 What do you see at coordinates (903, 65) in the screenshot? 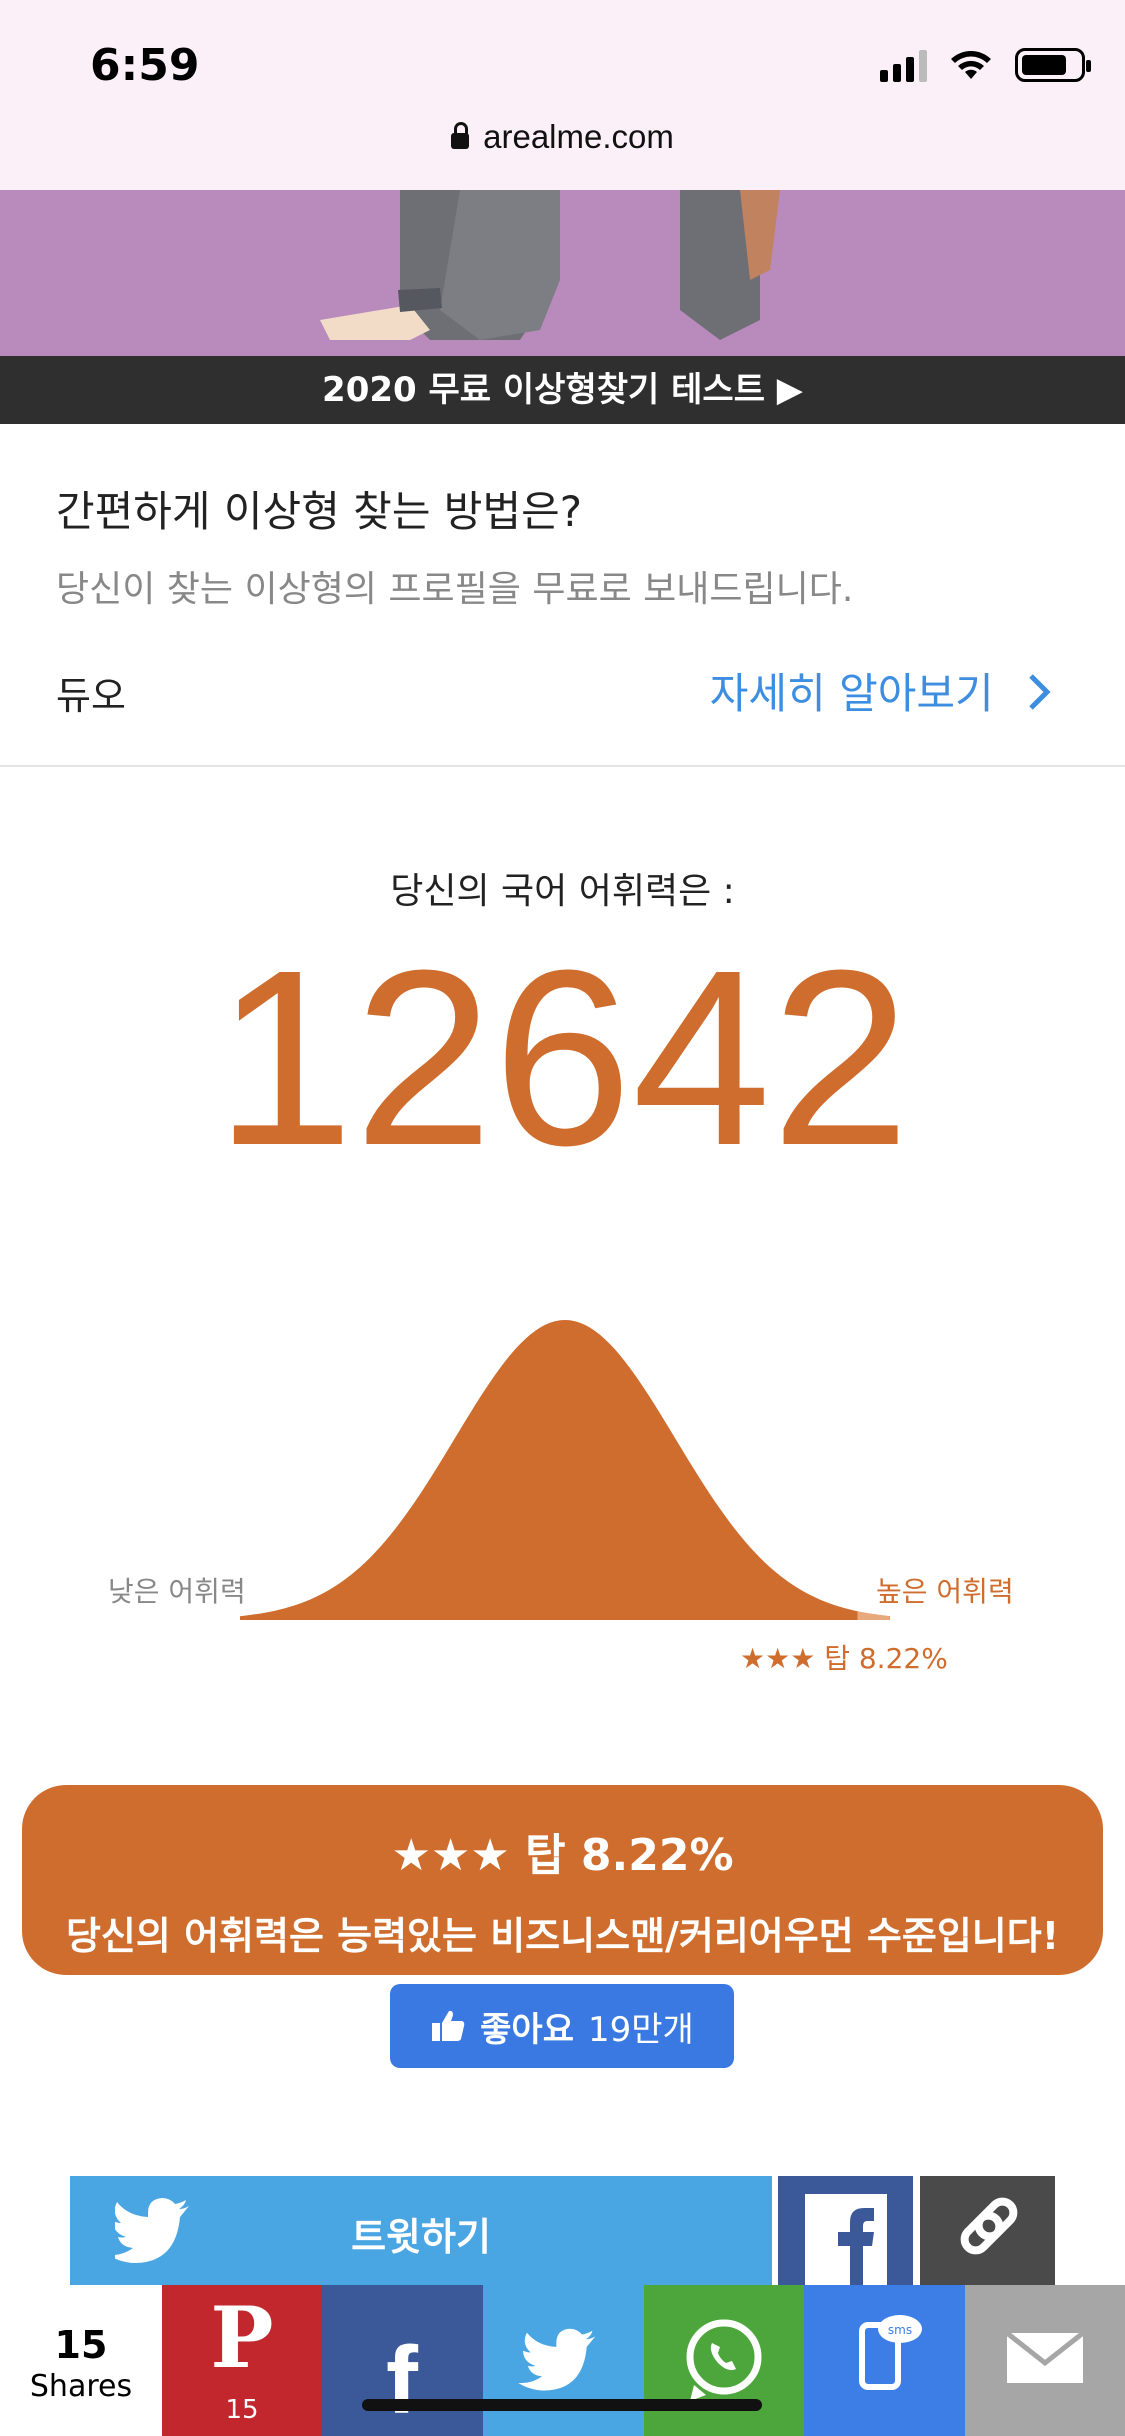
I see `signal-icon` at bounding box center [903, 65].